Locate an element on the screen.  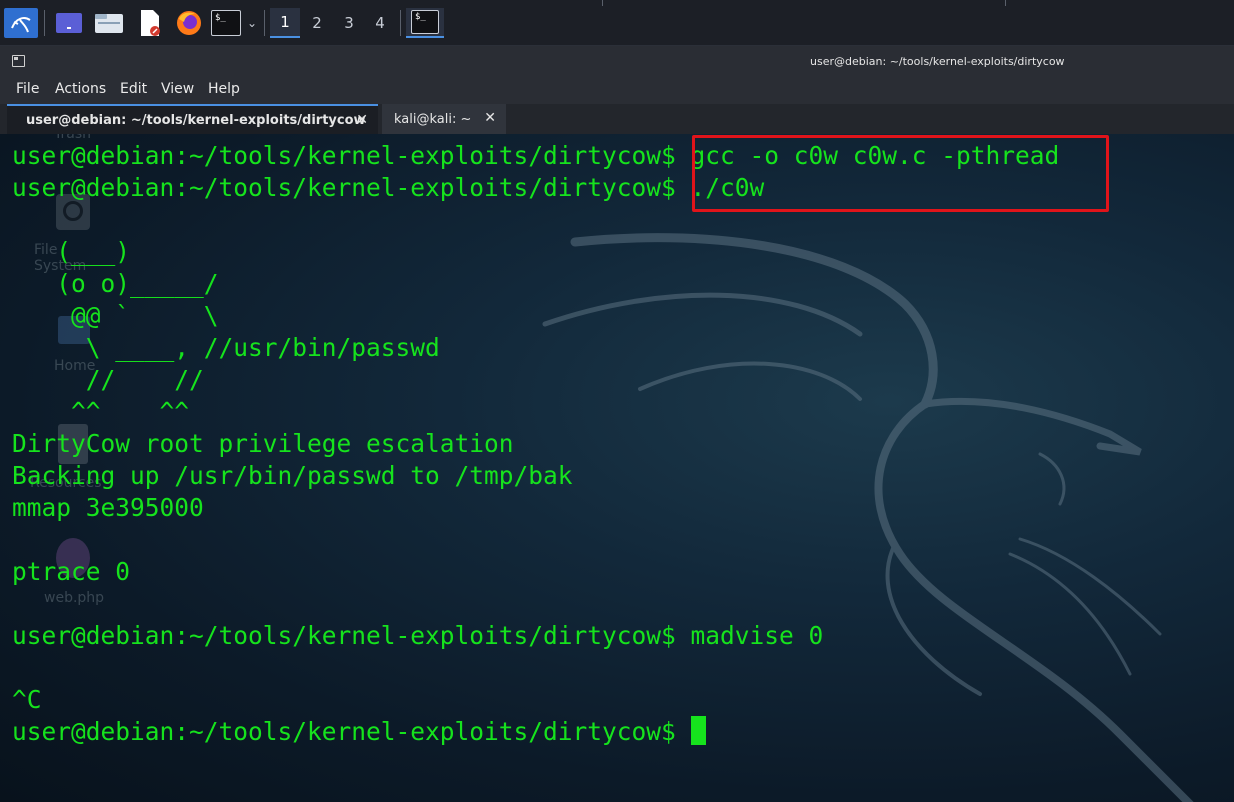
terminal-line: \ ____, //usr/bin/passwd is located at coordinates (226, 347).